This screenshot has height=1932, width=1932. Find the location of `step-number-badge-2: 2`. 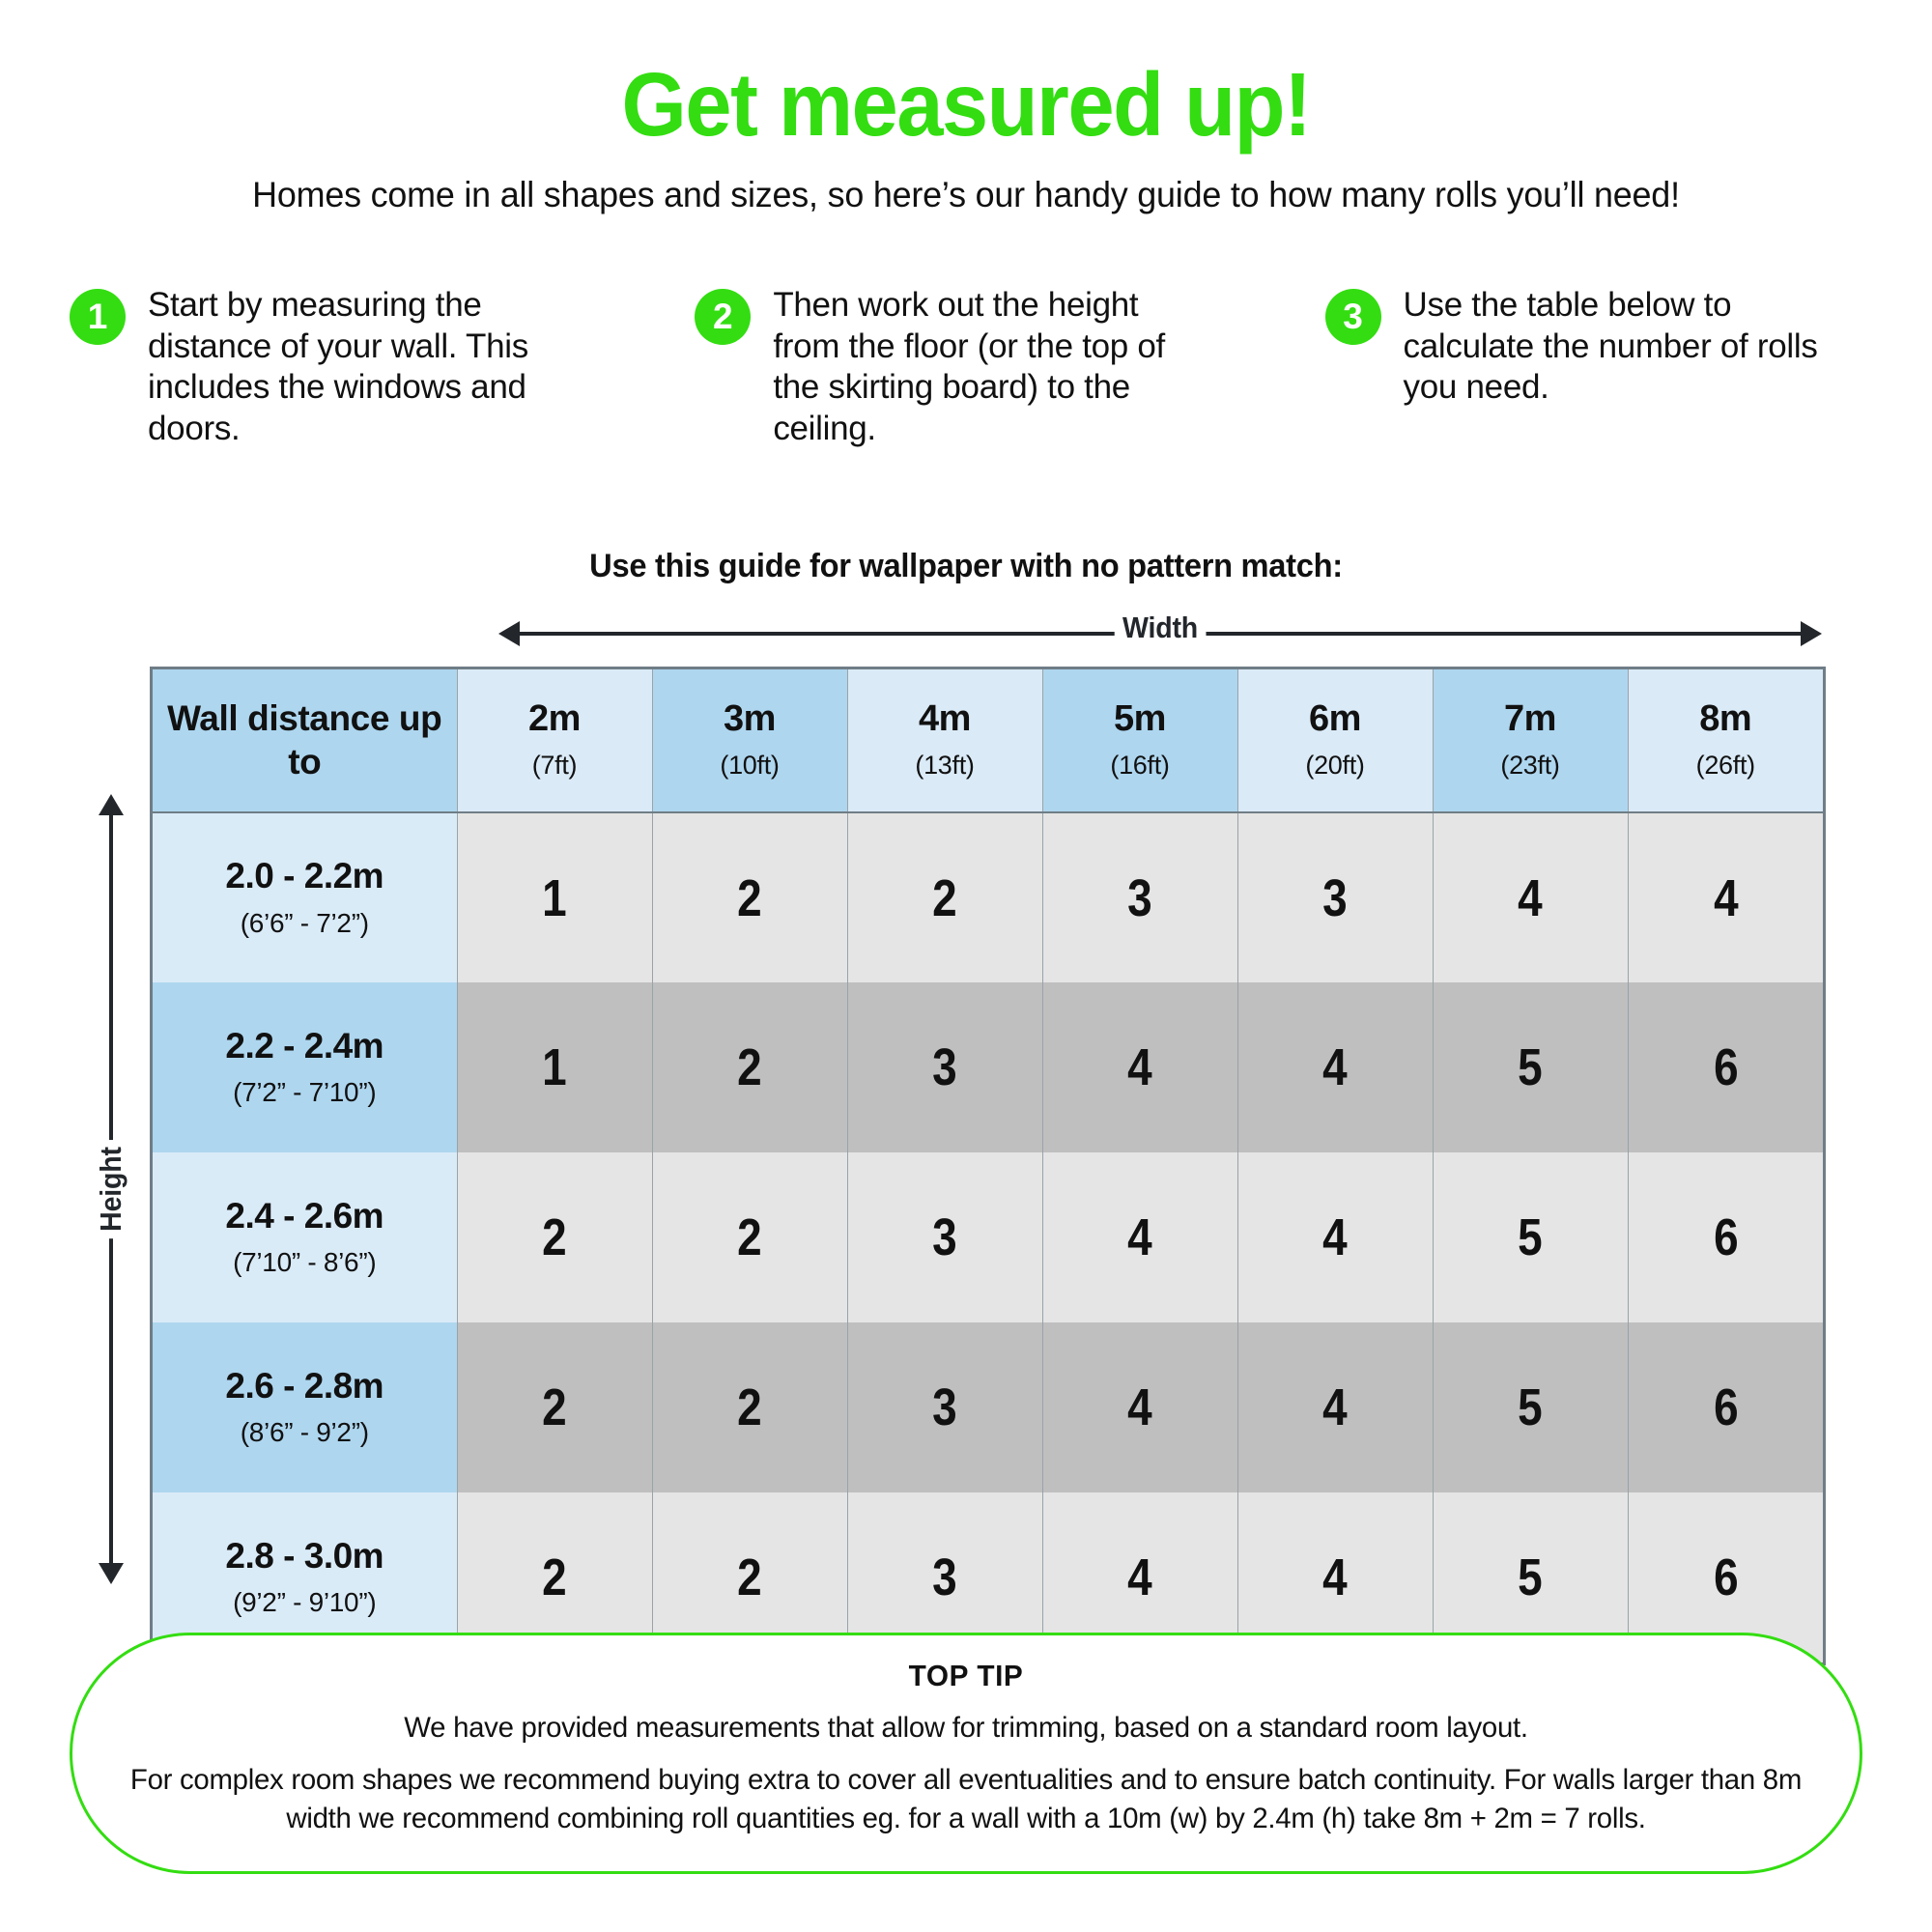

step-number-badge-2: 2 is located at coordinates (723, 317).